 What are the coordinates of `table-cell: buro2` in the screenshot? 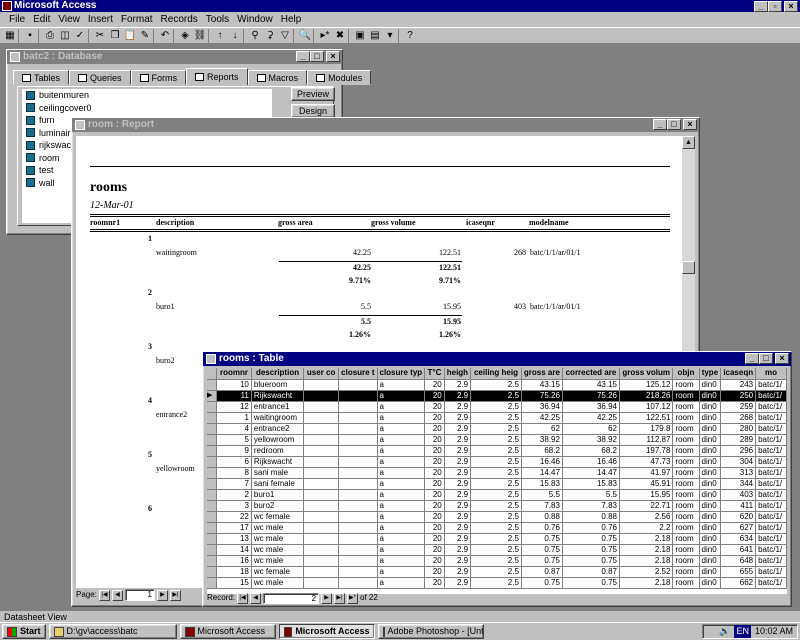 It's located at (278, 506).